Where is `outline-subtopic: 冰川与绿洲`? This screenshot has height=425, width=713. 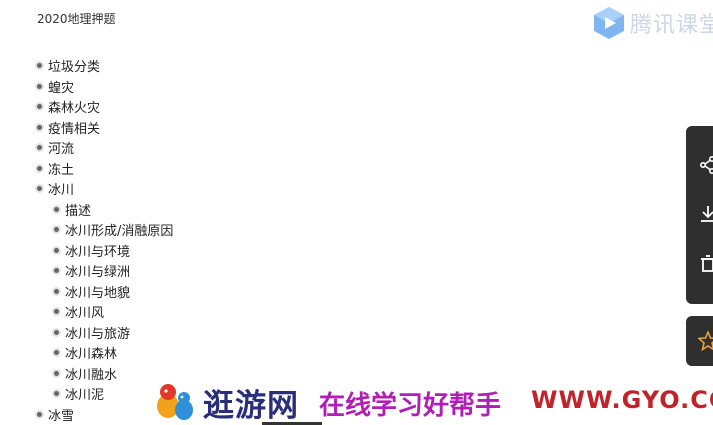 outline-subtopic: 冰川与绿洲 is located at coordinates (97, 270).